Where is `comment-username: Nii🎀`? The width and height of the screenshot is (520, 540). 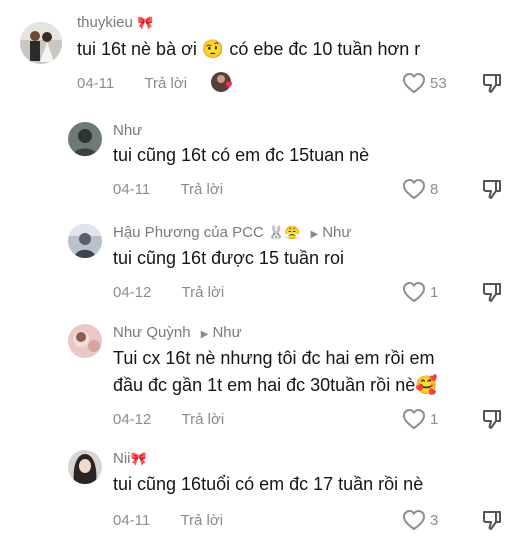 comment-username: Nii🎀 is located at coordinates (130, 458).